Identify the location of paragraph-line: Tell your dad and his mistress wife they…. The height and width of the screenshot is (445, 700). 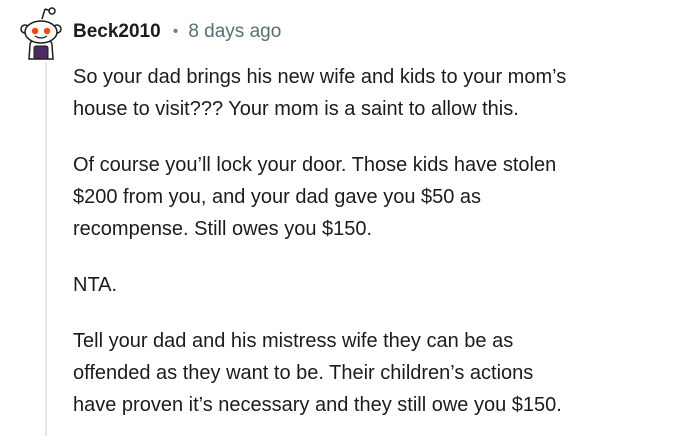
(293, 341).